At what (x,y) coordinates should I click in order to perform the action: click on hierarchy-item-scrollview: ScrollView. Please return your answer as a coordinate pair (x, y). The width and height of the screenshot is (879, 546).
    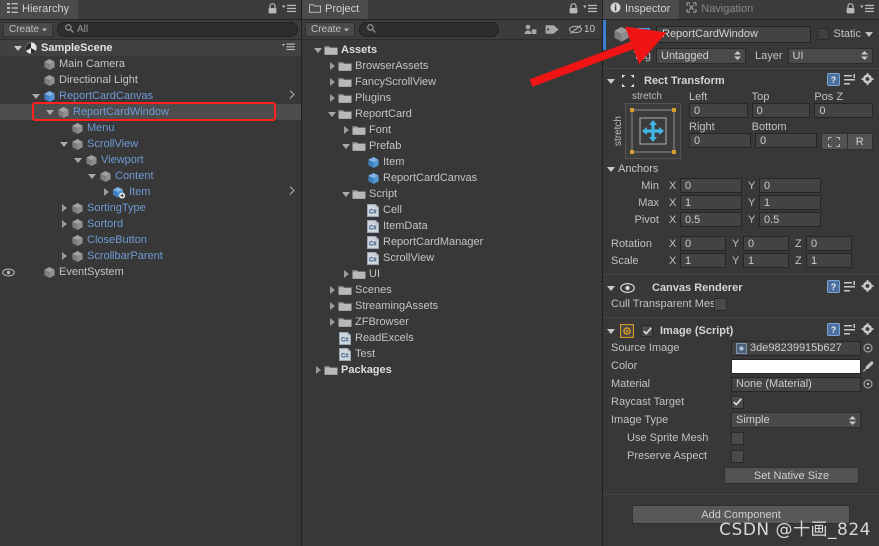
    Looking at the image, I should click on (150, 144).